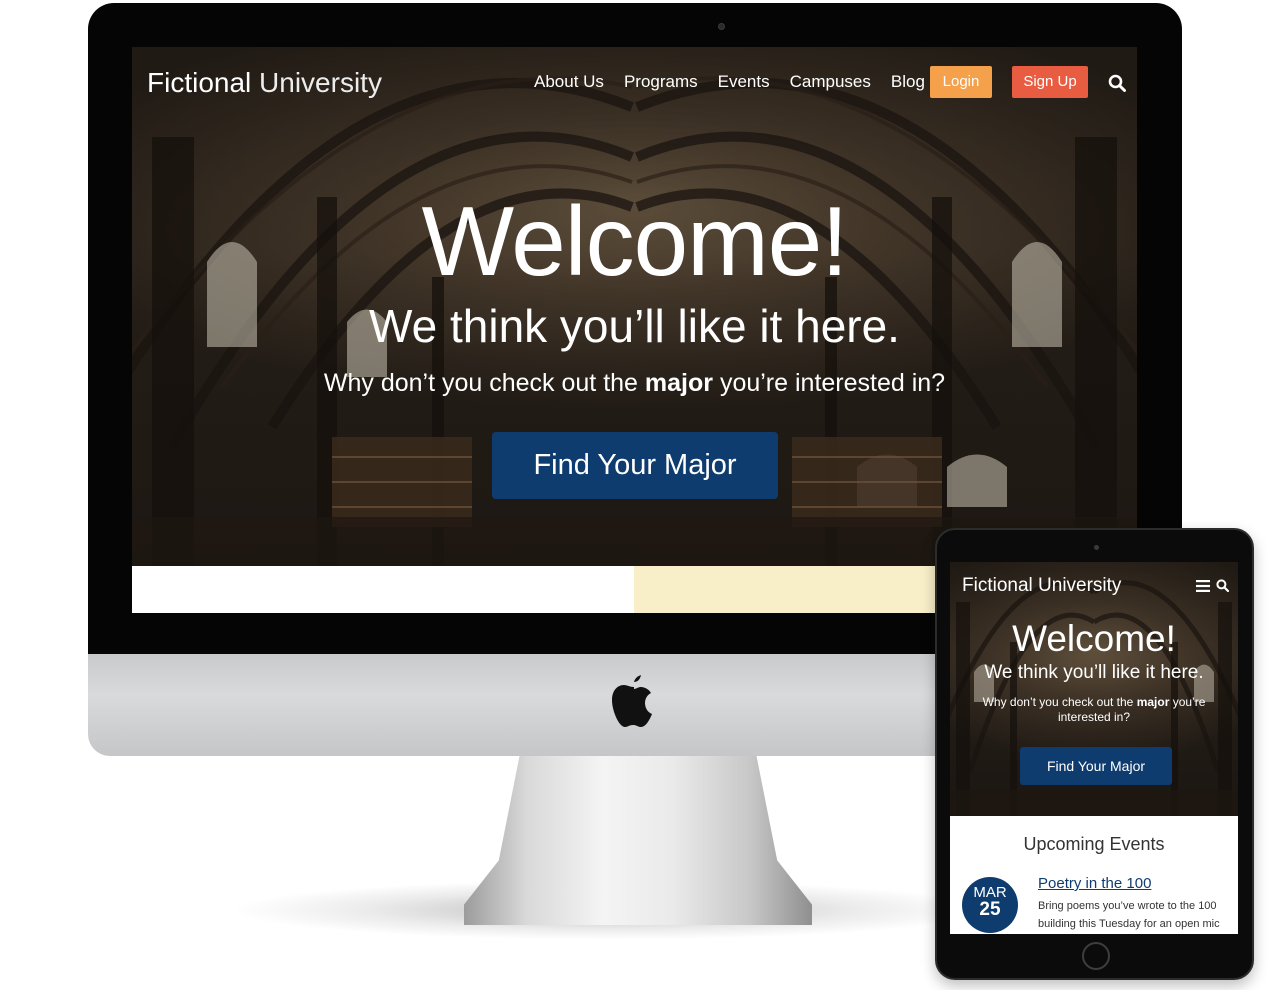  I want to click on tablet-hero-tagline-bold: major, so click(1153, 702).